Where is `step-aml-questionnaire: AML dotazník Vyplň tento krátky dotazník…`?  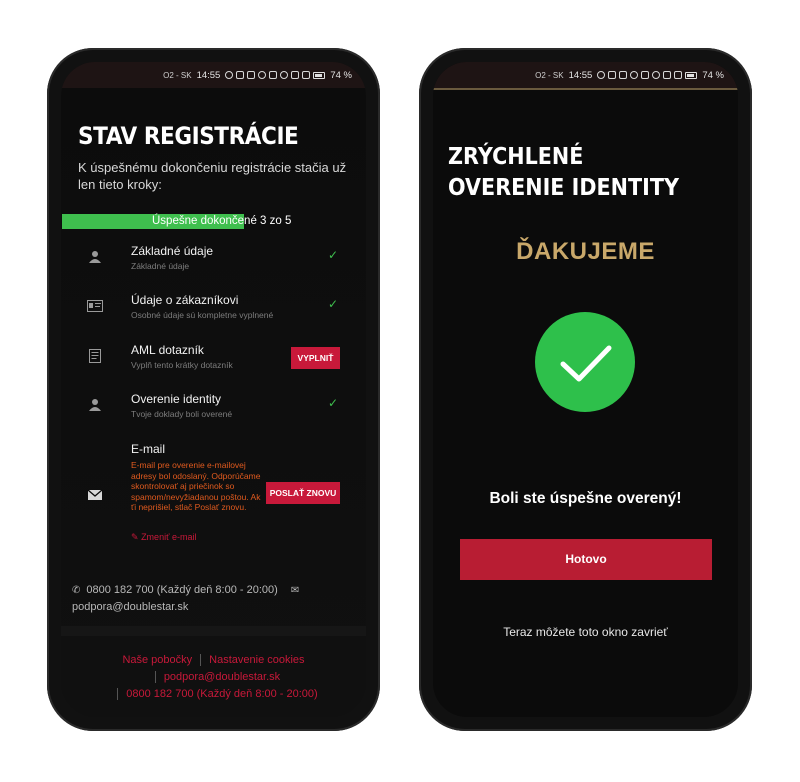 step-aml-questionnaire: AML dotazník Vyplň tento krátky dotazník… is located at coordinates (213, 358).